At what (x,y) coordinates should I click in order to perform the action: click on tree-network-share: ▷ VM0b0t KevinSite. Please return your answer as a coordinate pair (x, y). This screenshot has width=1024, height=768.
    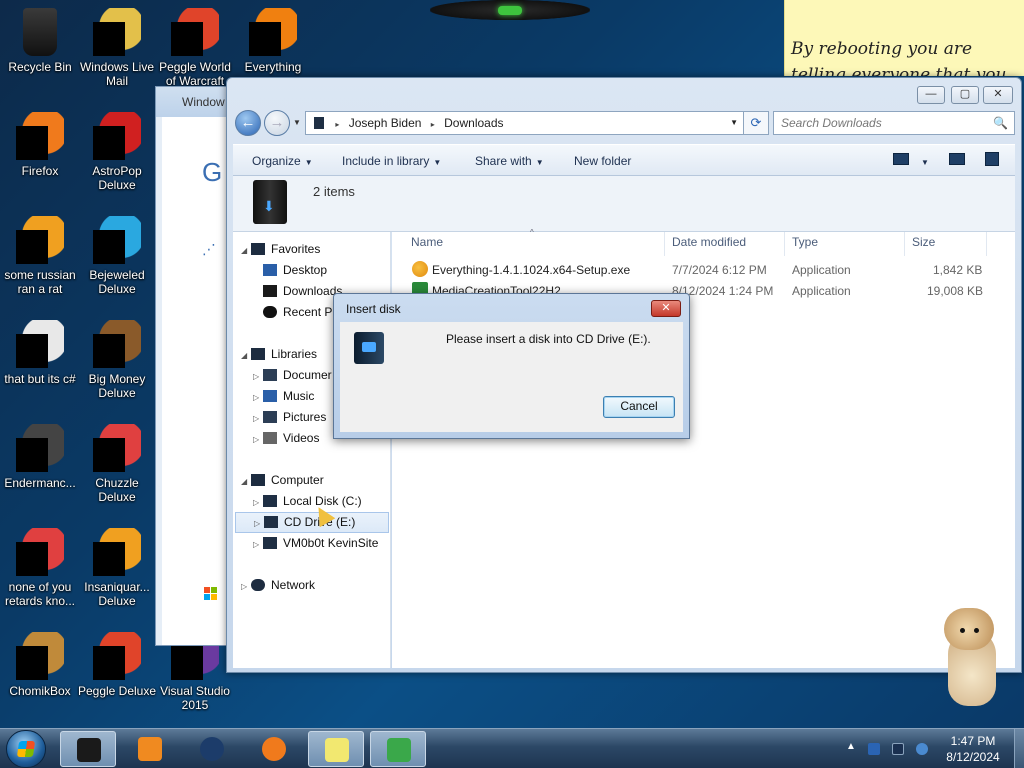
    Looking at the image, I should click on (315, 543).